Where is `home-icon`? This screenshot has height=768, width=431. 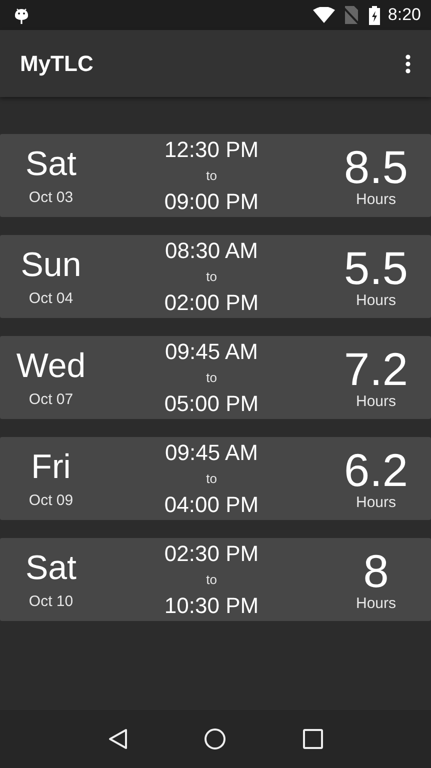 home-icon is located at coordinates (215, 739).